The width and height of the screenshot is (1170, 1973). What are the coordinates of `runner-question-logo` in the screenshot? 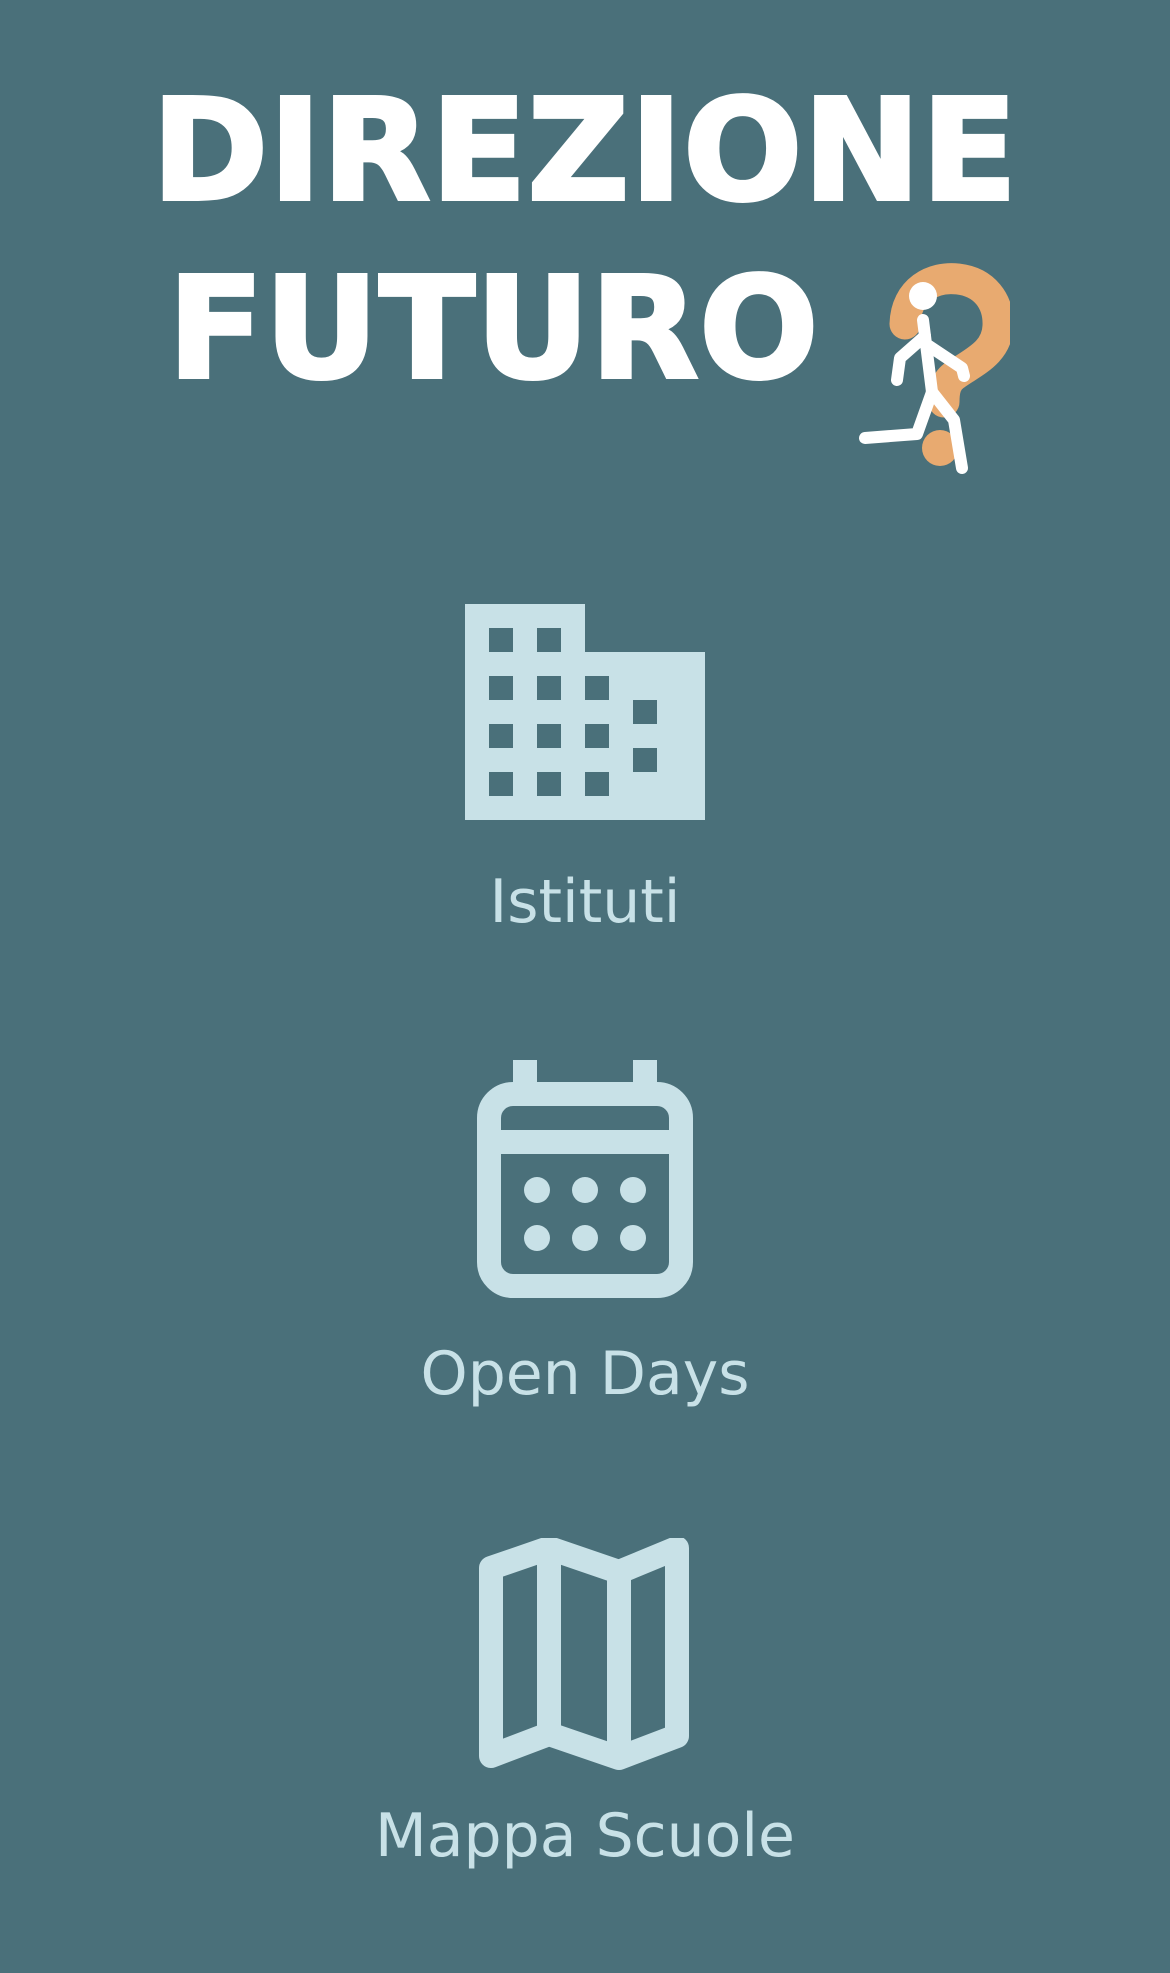 It's located at (934, 368).